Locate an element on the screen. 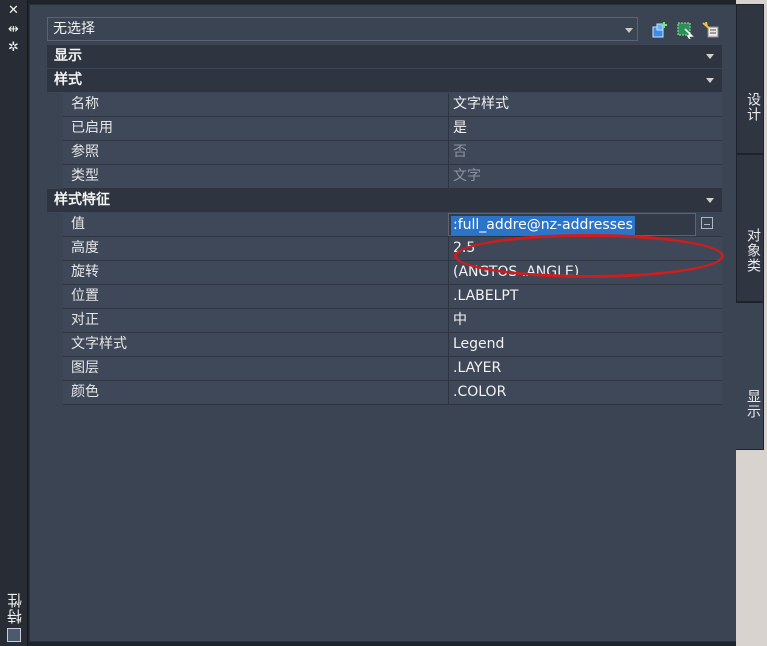 The height and width of the screenshot is (646, 767). value-edit-field: :full_addre@nz-addresses is located at coordinates (572, 224).